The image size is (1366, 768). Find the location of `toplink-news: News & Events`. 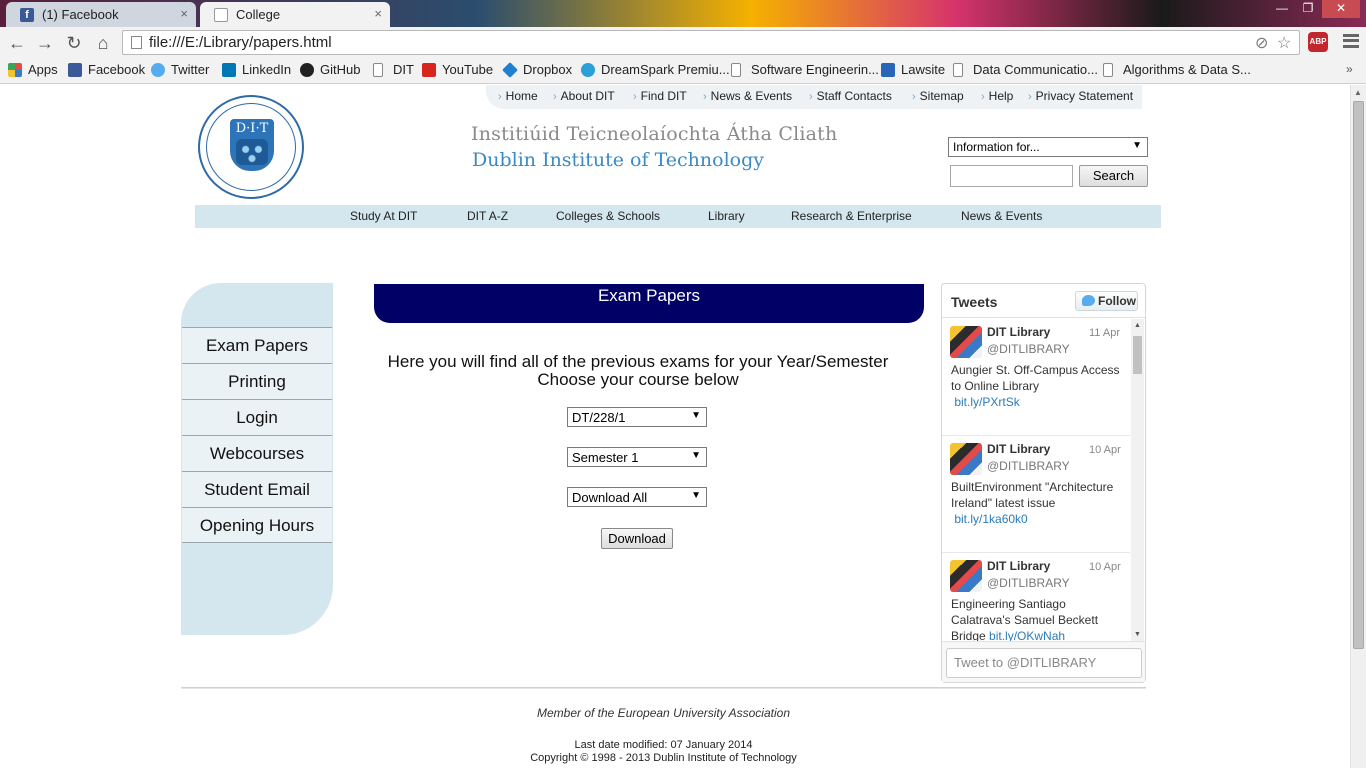

toplink-news: News & Events is located at coordinates (747, 96).